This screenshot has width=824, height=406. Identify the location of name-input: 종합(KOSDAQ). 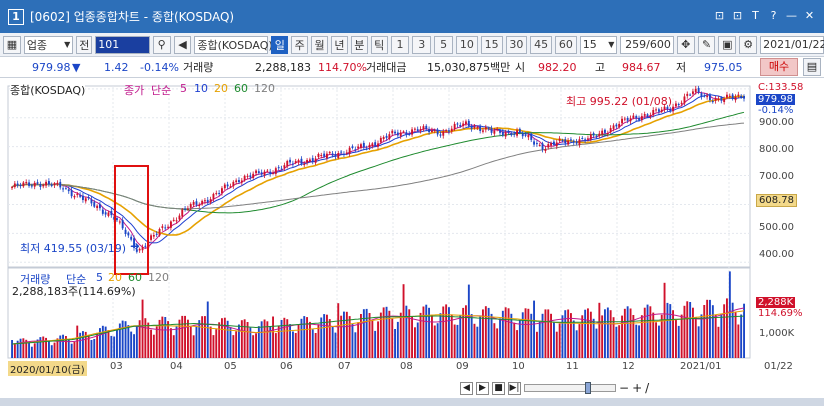
(233, 44).